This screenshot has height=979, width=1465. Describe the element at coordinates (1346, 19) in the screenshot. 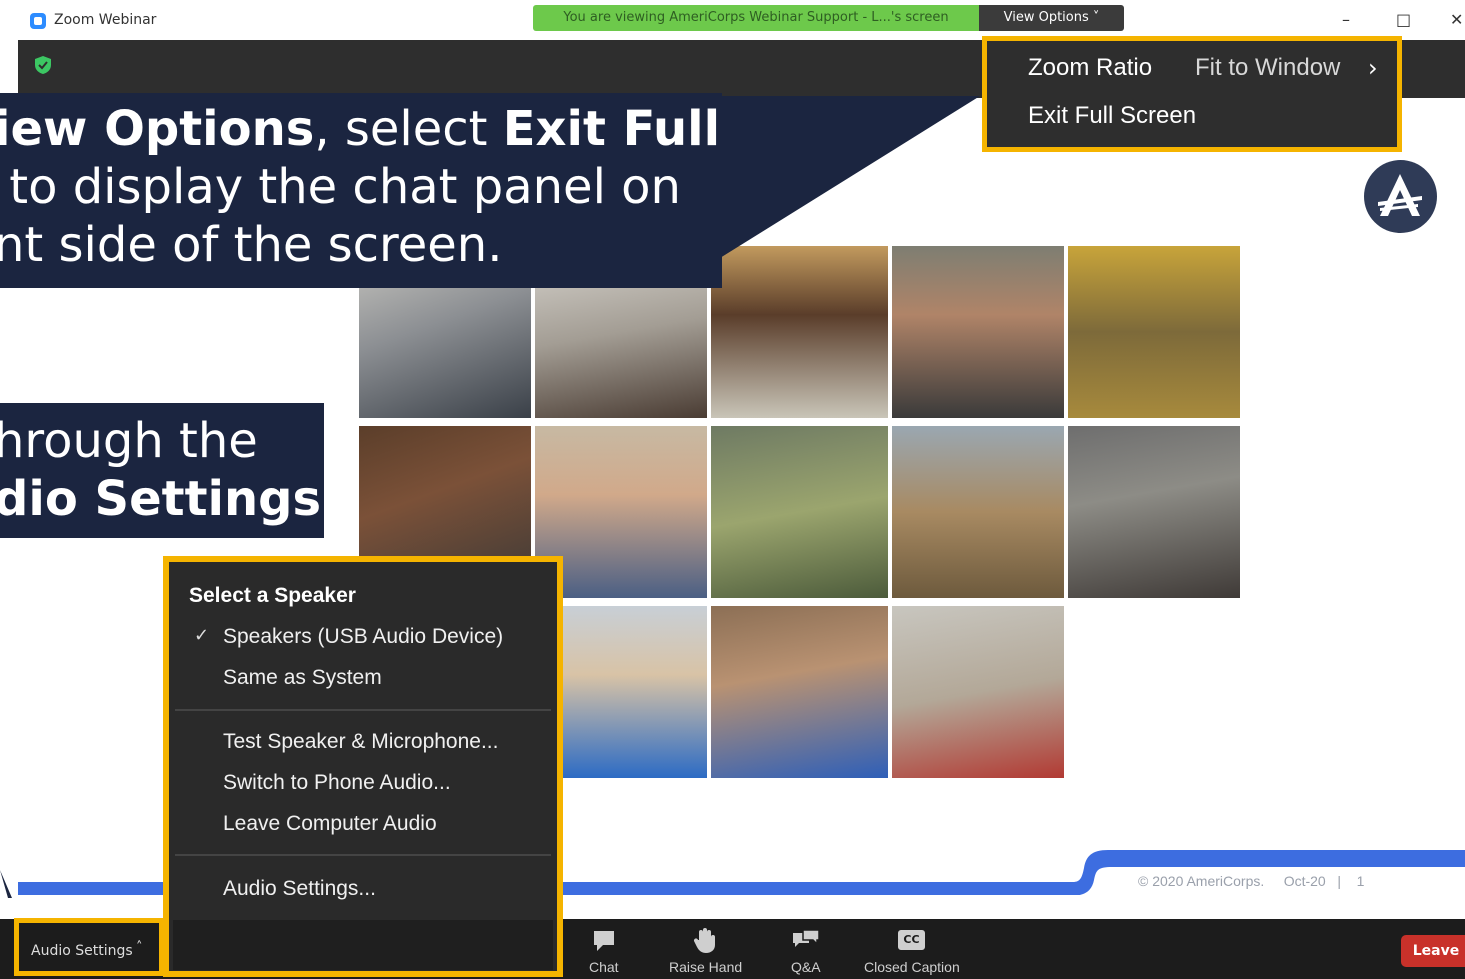

I see `minimize-button: –` at that location.